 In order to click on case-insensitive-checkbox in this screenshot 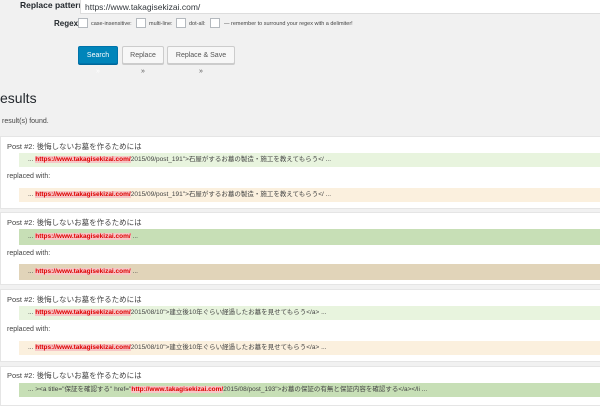, I will do `click(141, 23)`.